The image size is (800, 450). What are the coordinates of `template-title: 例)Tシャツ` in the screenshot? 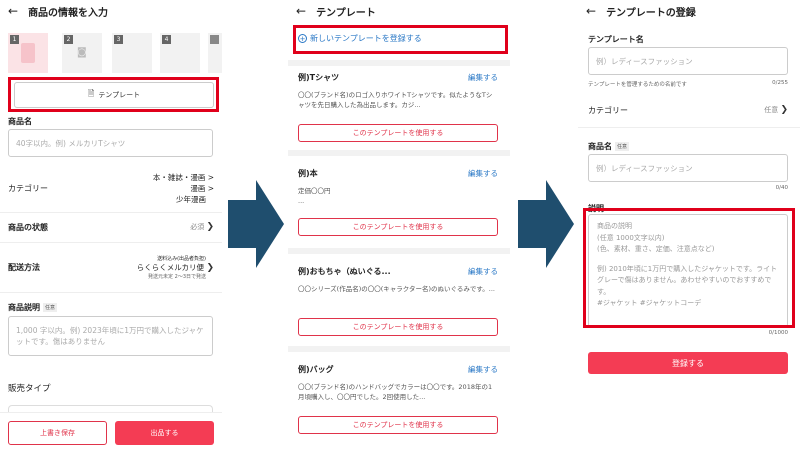 It's located at (319, 77).